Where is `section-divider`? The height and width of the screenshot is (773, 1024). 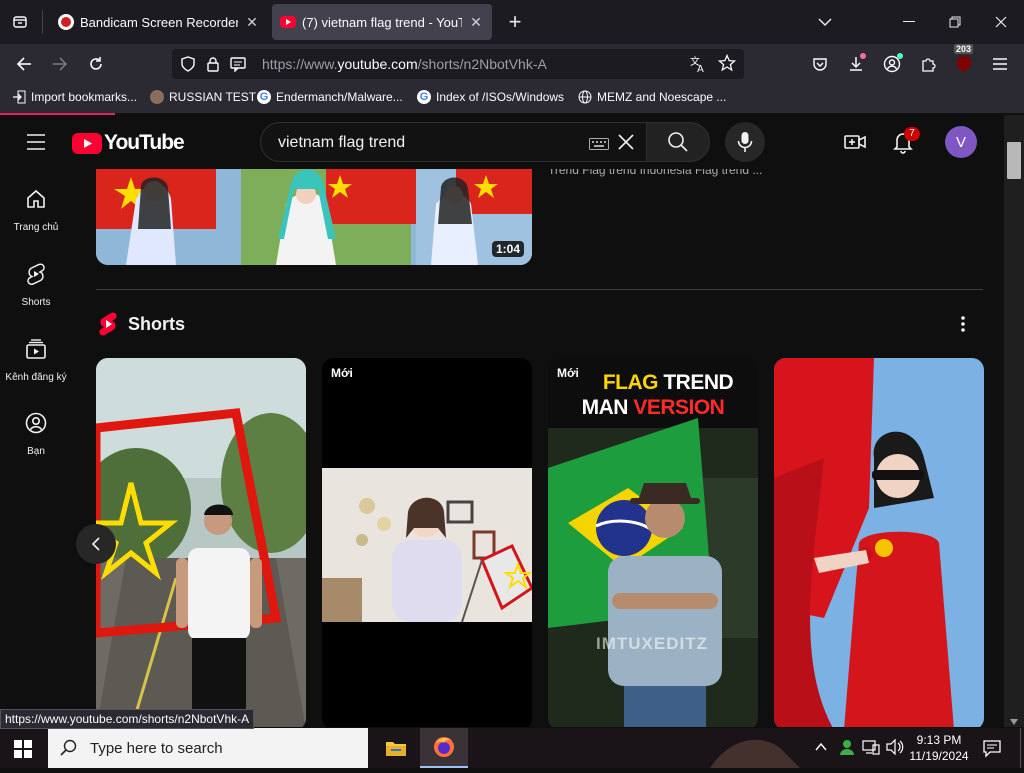 section-divider is located at coordinates (539, 289).